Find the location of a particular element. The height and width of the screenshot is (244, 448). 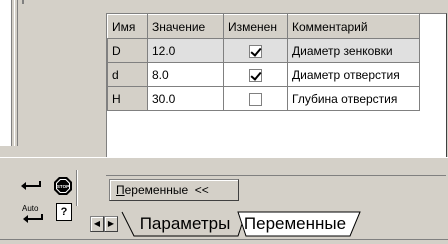

table-row: H 30.0 Глубина отверстия is located at coordinates (263, 98).